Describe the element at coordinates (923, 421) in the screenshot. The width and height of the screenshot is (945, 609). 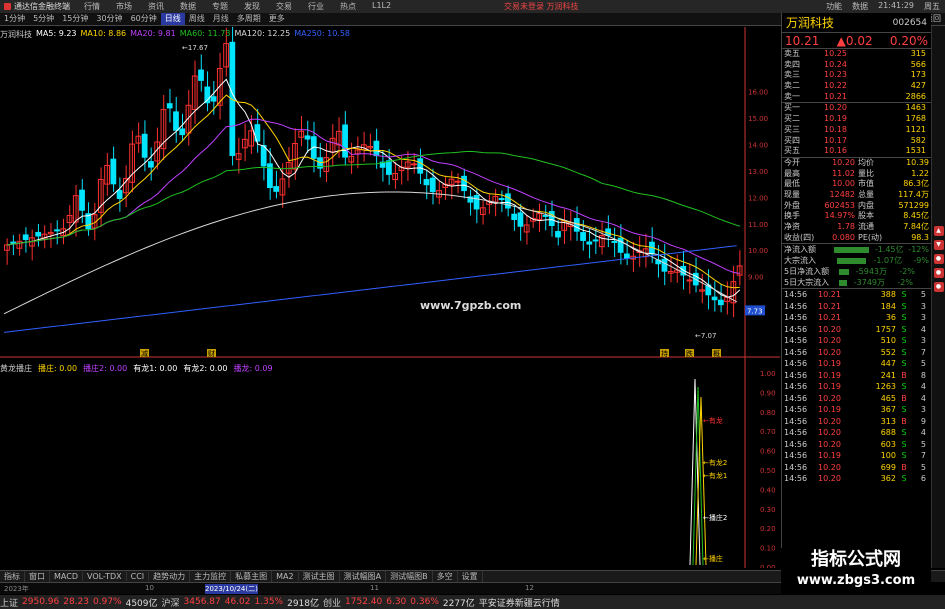
I see `tick-count: 9` at that location.